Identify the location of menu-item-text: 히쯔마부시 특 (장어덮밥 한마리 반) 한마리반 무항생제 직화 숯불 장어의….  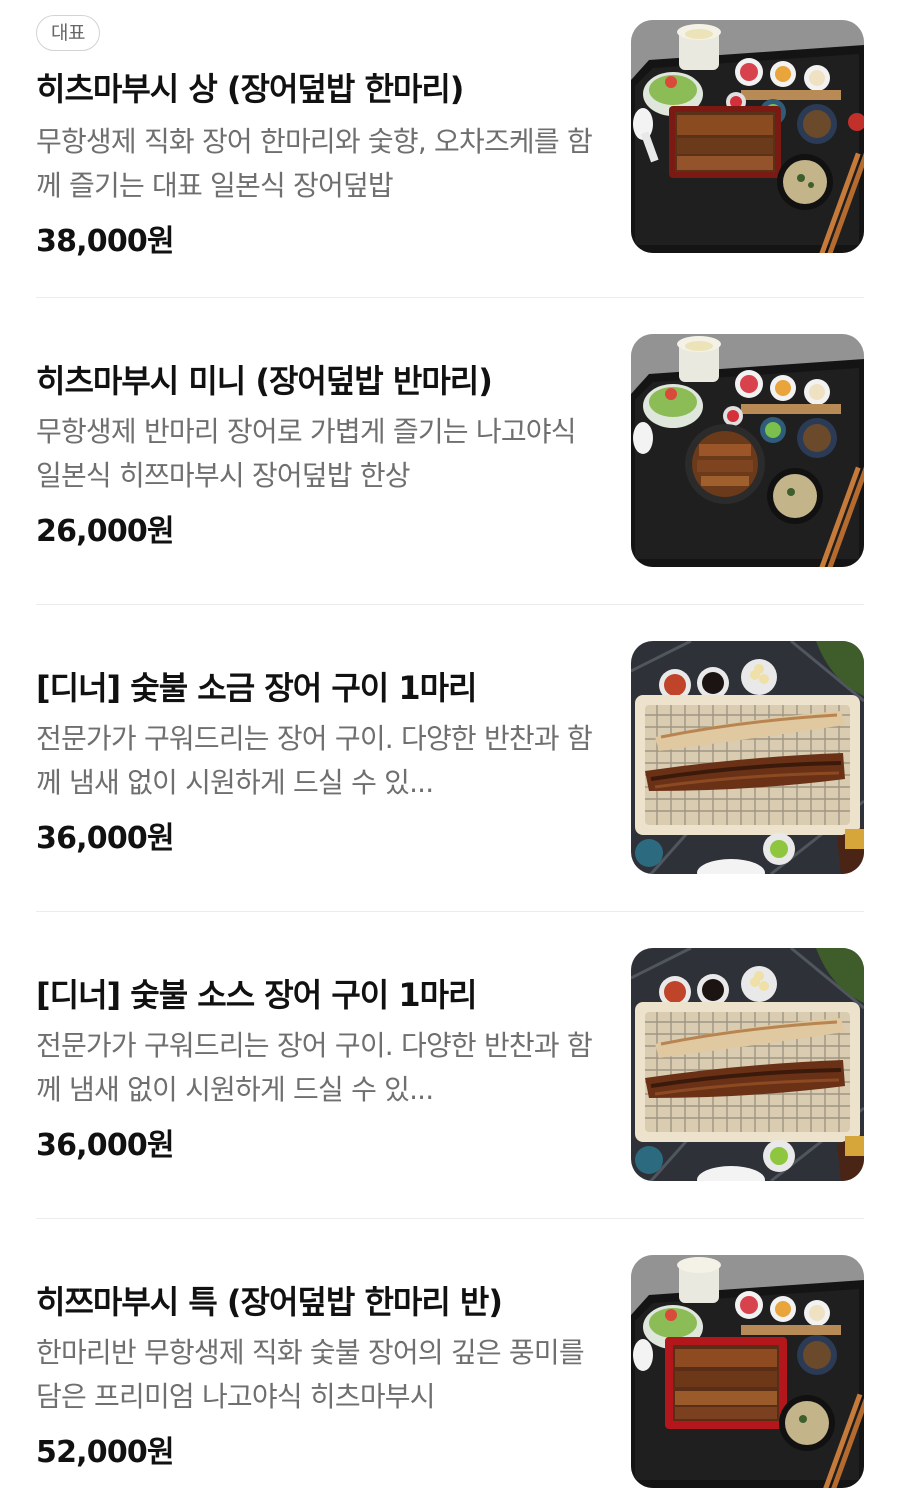
(316, 1371).